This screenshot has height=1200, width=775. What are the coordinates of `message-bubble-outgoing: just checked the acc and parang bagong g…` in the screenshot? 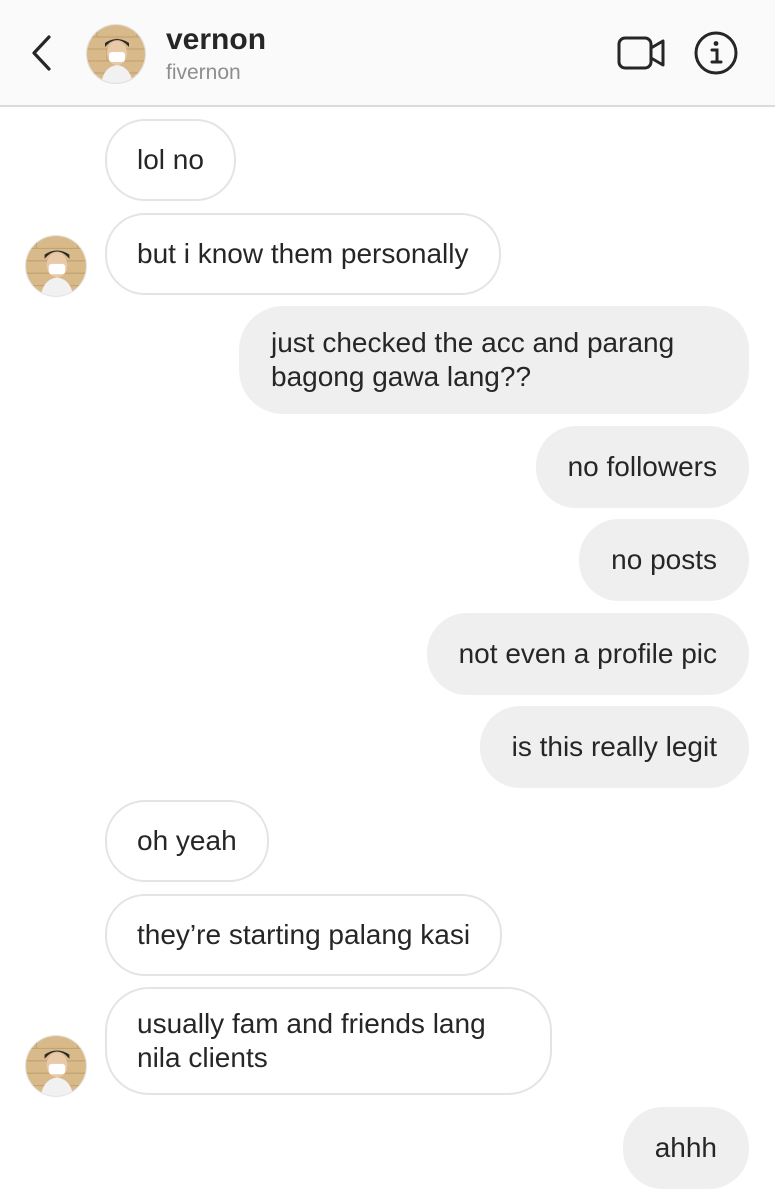 It's located at (494, 360).